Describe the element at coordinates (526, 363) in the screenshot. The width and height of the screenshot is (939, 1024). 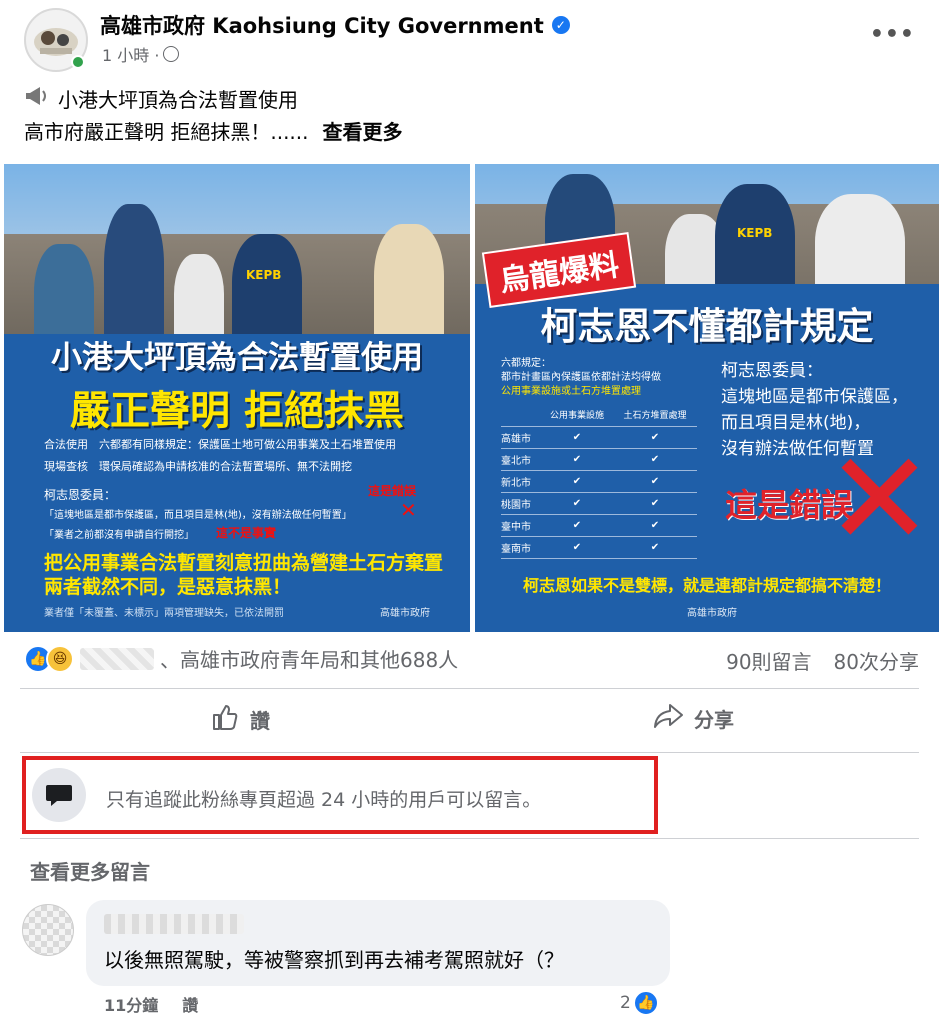
I see `poster-rule-label: 六都規定：` at that location.